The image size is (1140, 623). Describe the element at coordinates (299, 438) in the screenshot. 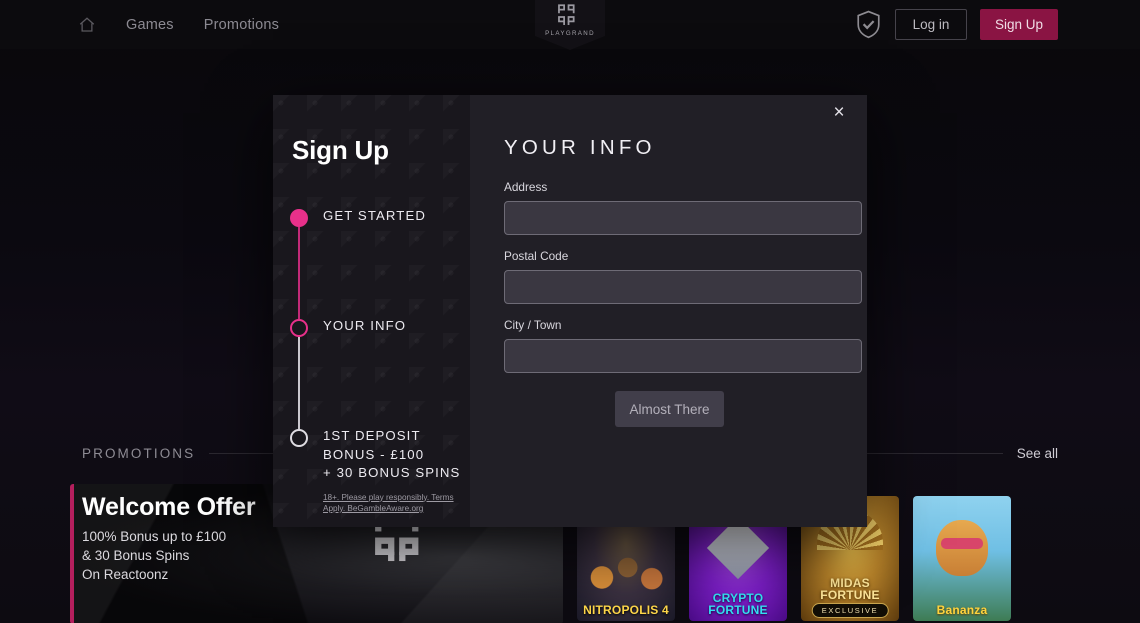

I see `step-dot-future-icon` at that location.